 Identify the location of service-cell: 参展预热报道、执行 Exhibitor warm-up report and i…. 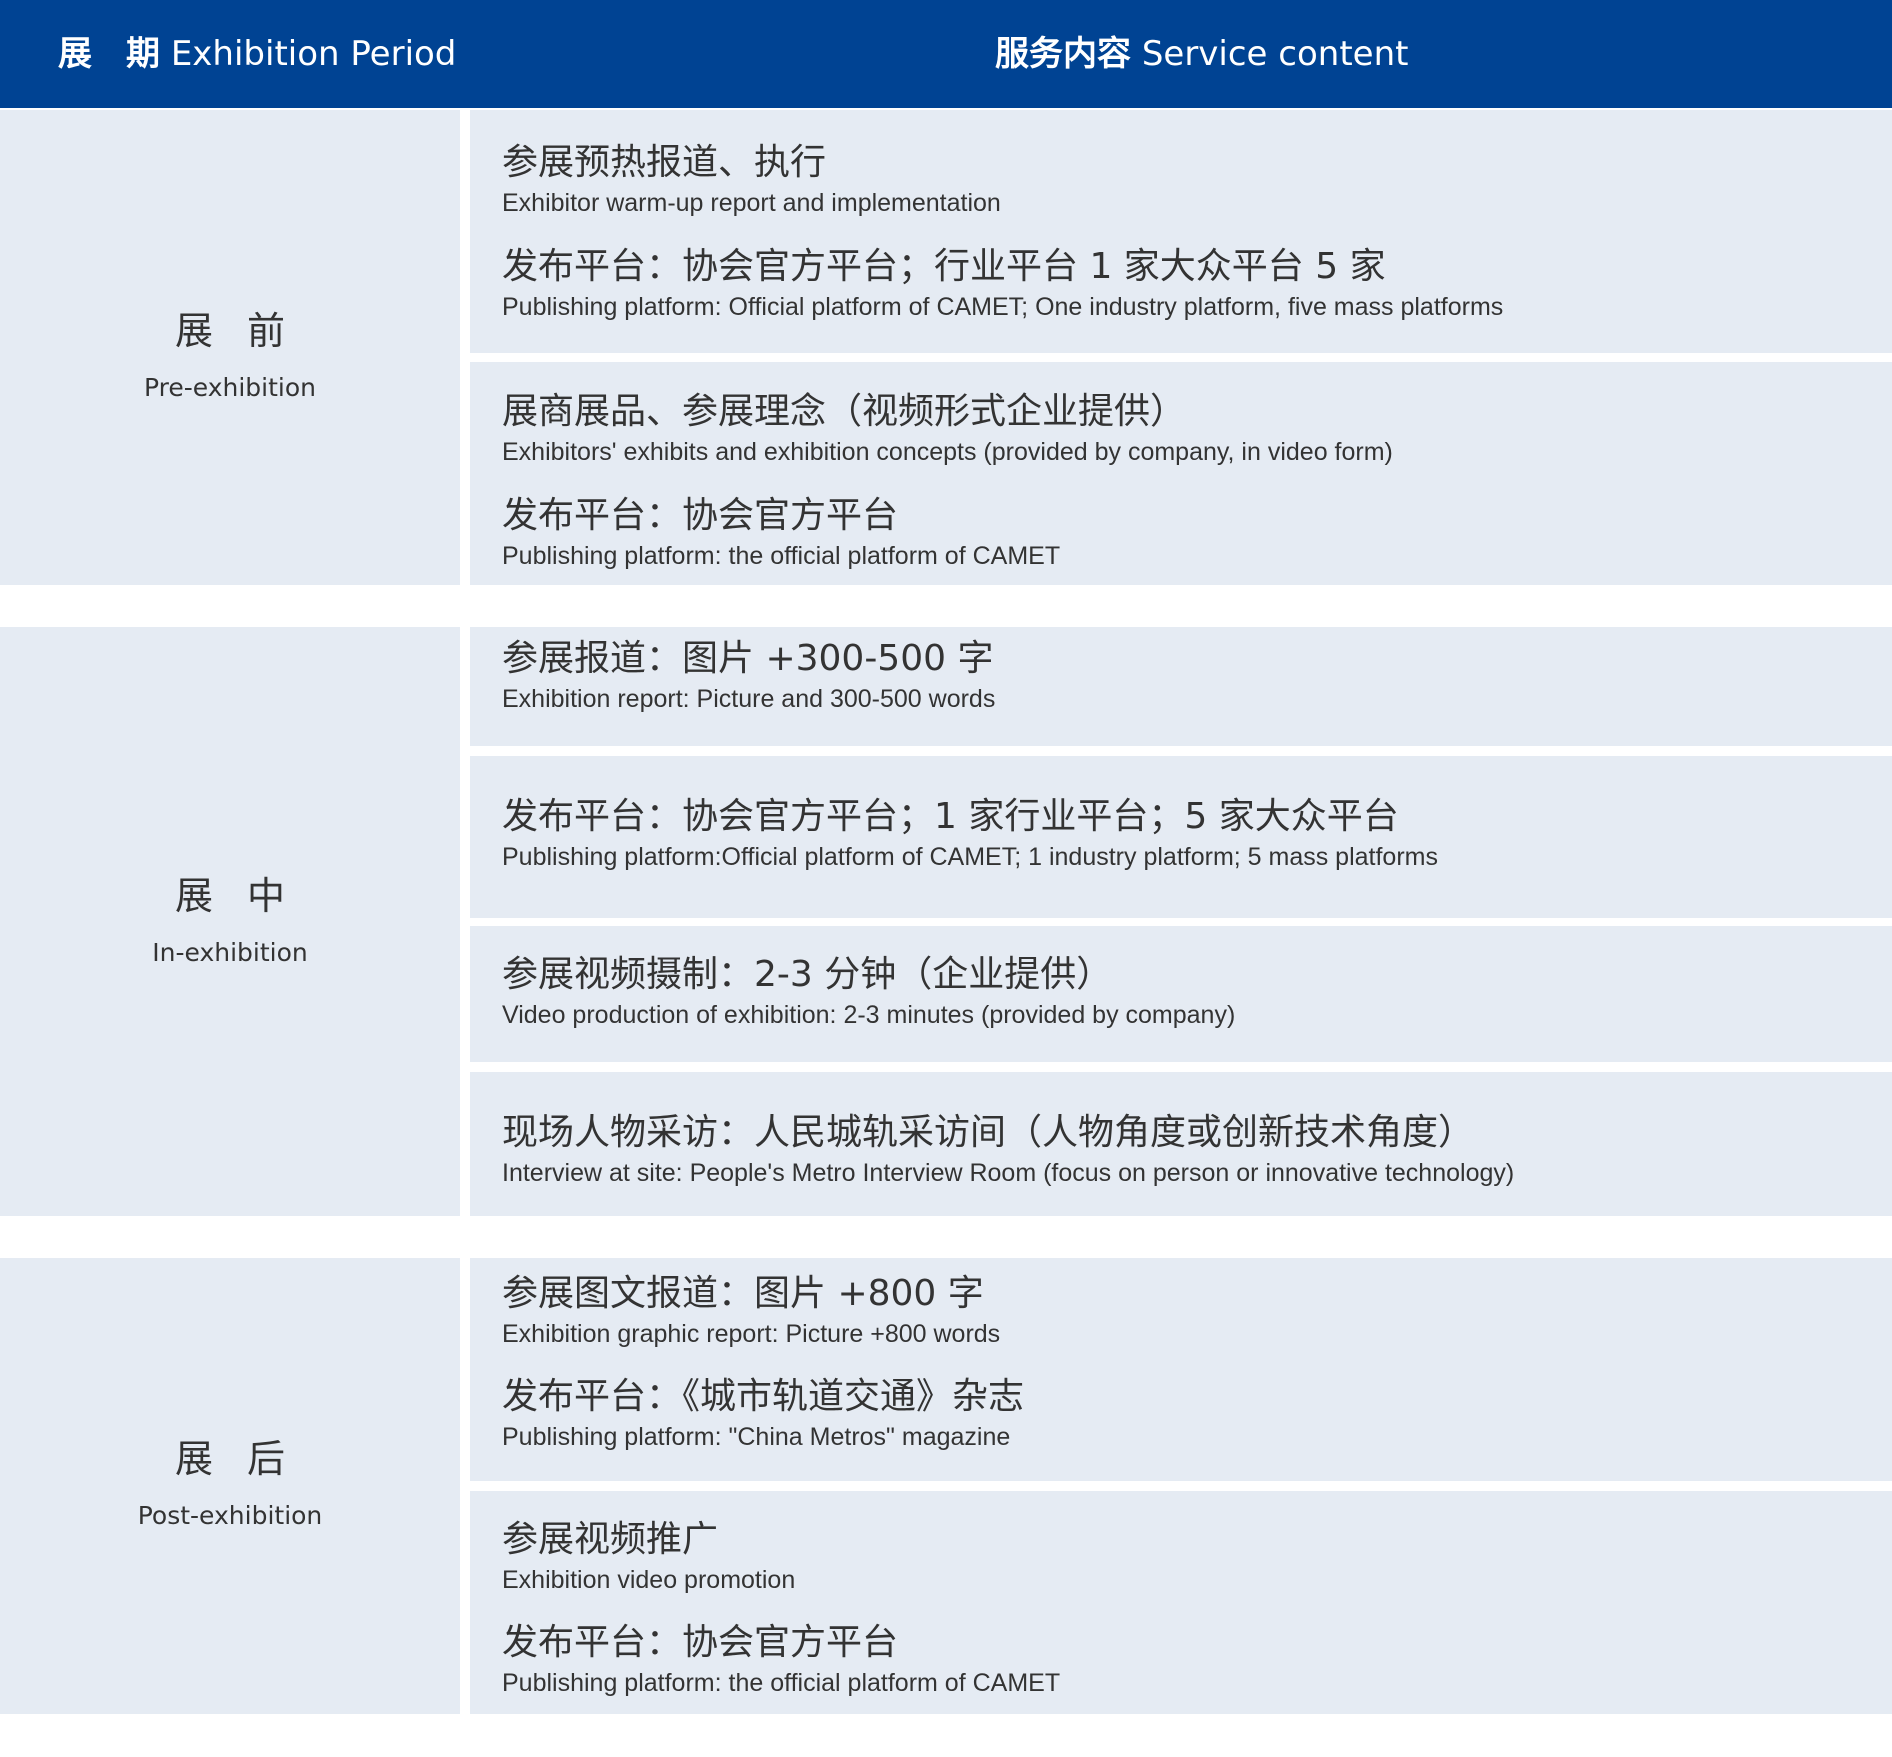
(1181, 231).